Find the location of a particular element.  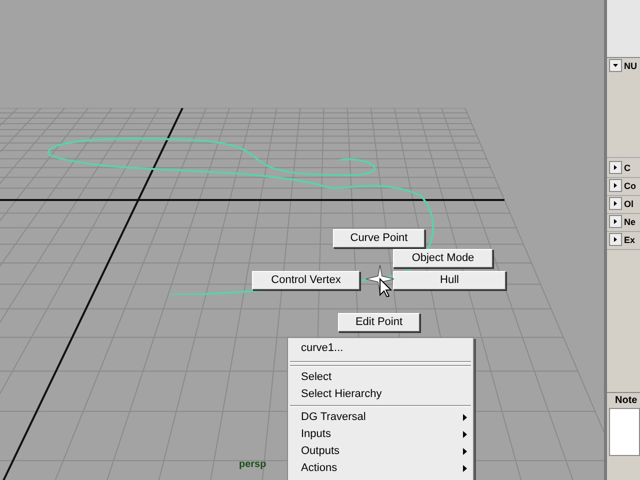

marking-menu-item: Curve Point is located at coordinates (379, 238).